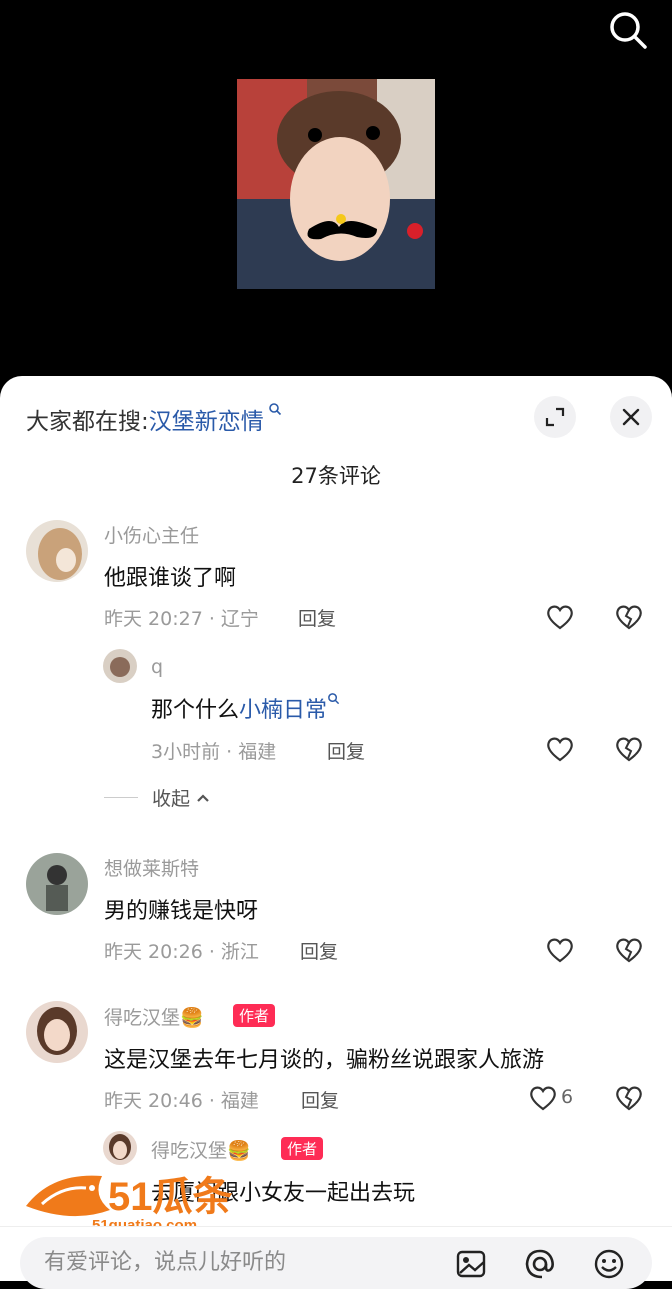  I want to click on divider, so click(121, 797).